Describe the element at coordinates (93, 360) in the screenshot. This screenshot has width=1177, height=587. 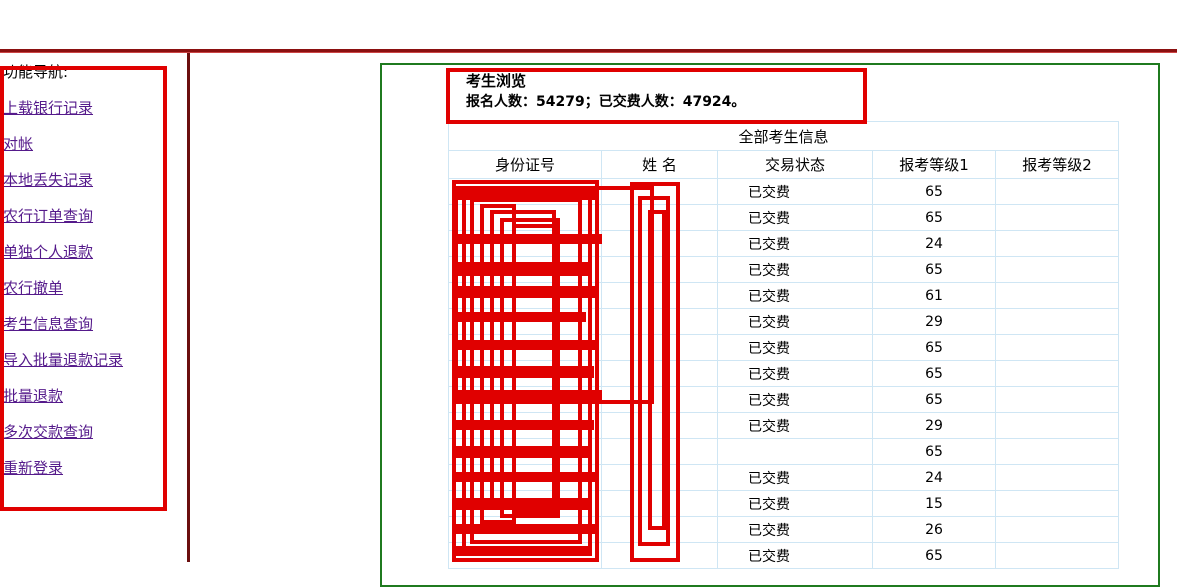
I see `nav-link-import-batch-refund: 导入批量退款记录` at that location.